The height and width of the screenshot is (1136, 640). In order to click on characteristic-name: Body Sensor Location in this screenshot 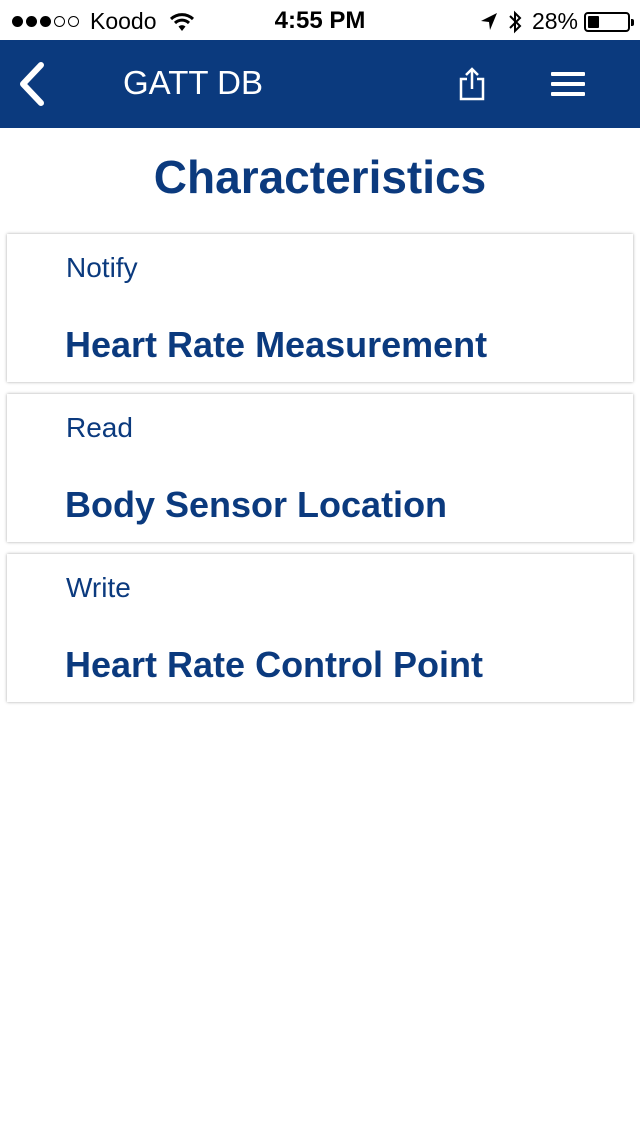, I will do `click(256, 504)`.